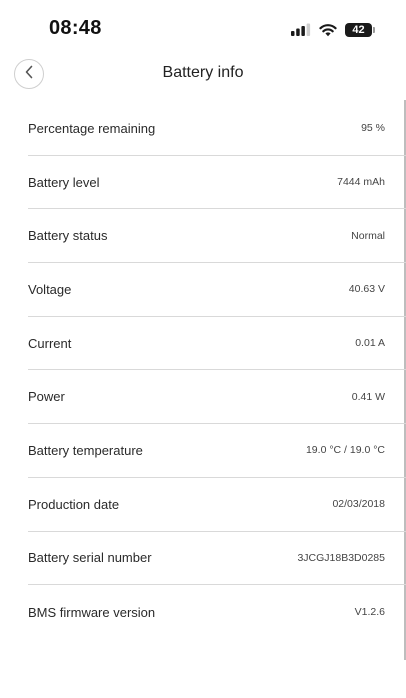 This screenshot has height=698, width=406. What do you see at coordinates (369, 612) in the screenshot?
I see `row-value: V1.2.6` at bounding box center [369, 612].